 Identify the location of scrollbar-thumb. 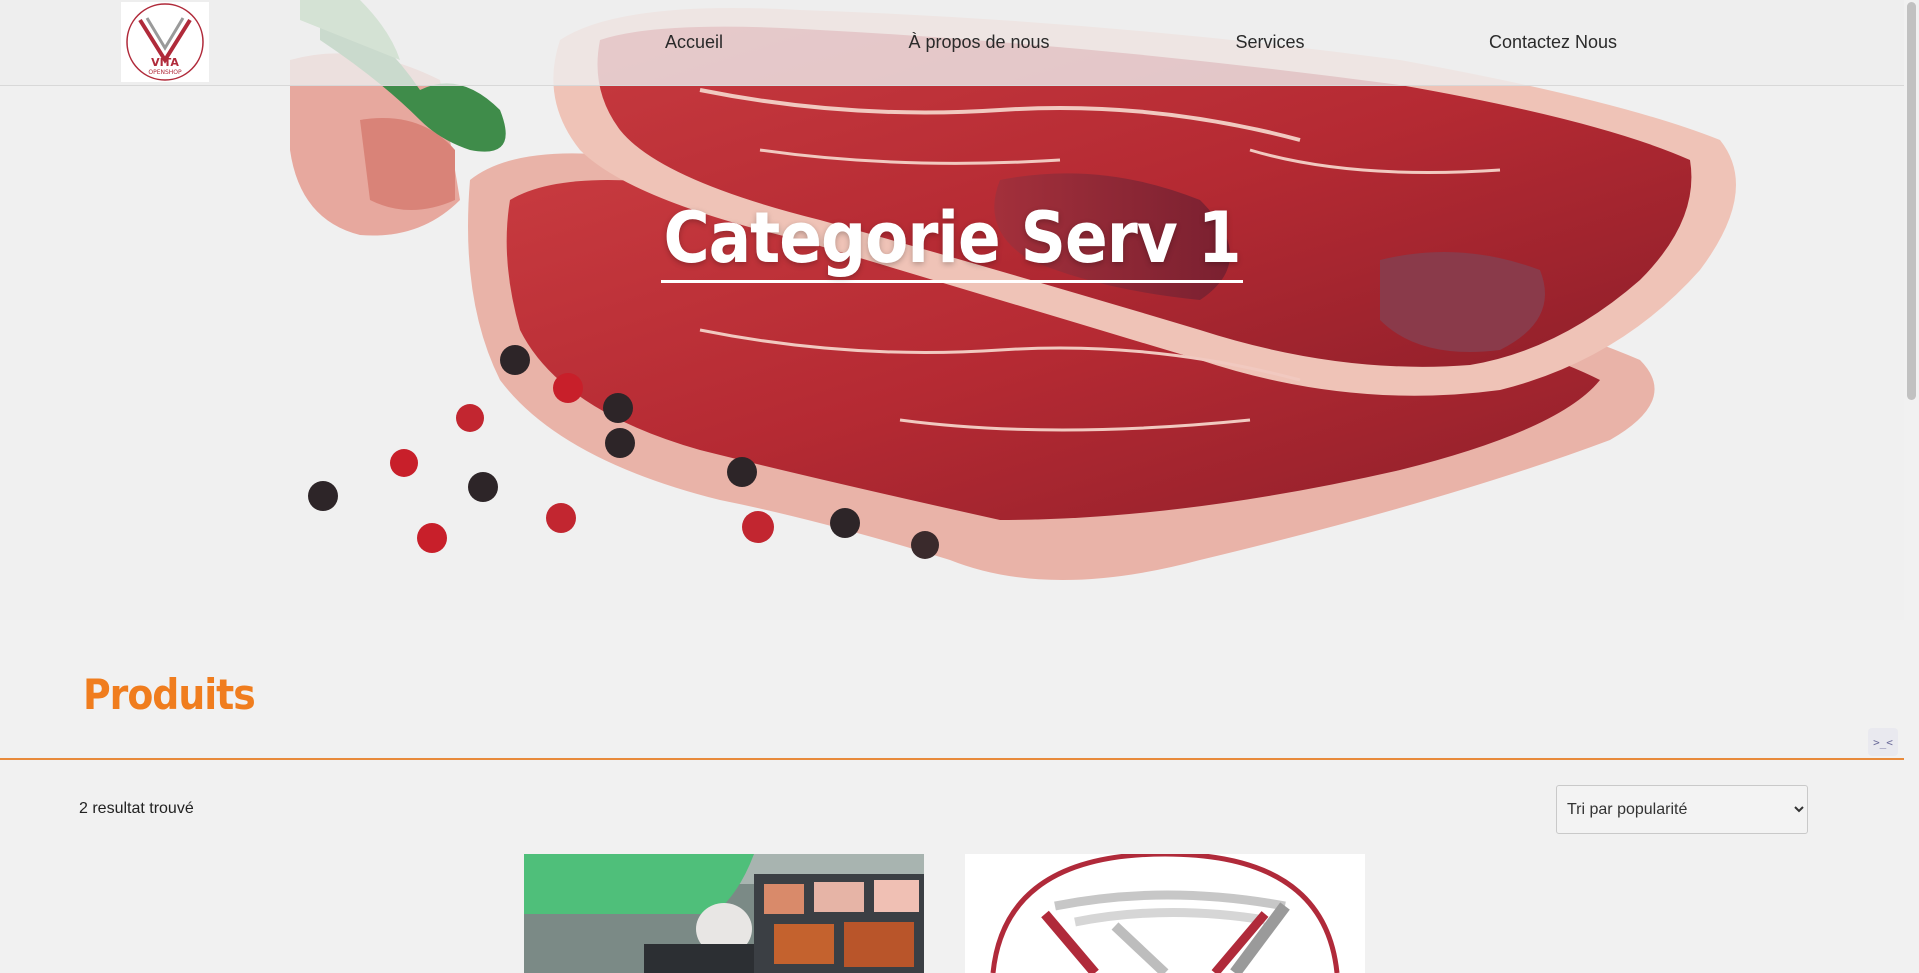
(1911, 201).